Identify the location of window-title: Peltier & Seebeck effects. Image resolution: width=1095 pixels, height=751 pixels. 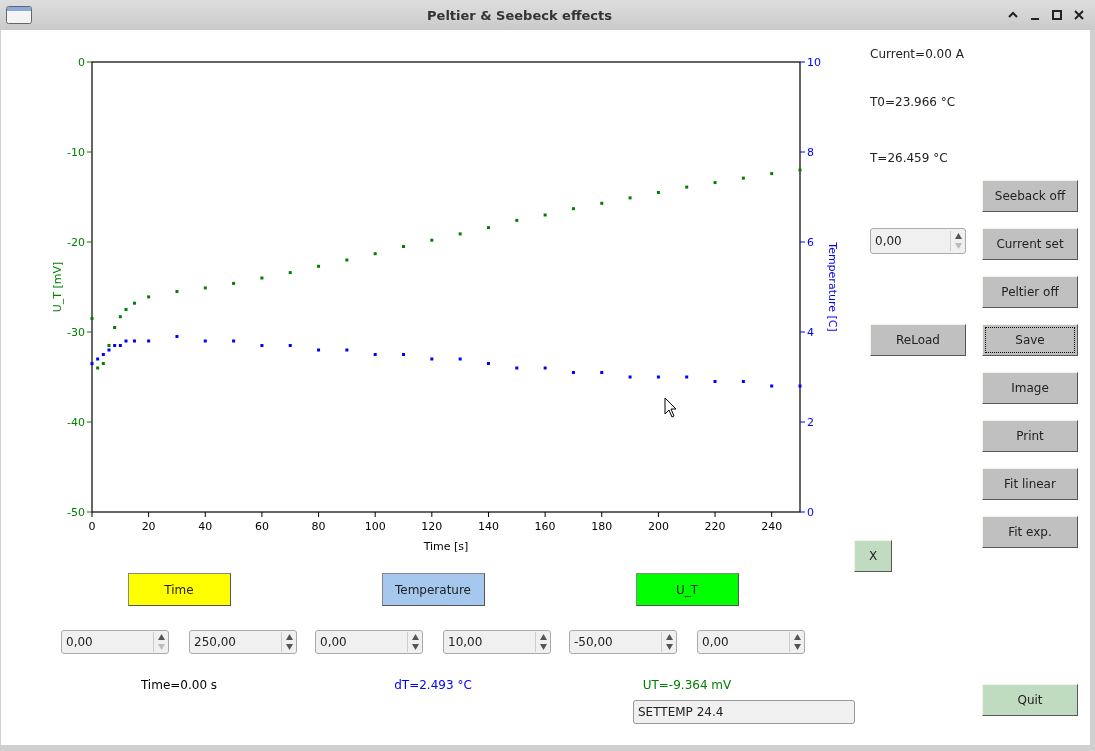
(519, 15).